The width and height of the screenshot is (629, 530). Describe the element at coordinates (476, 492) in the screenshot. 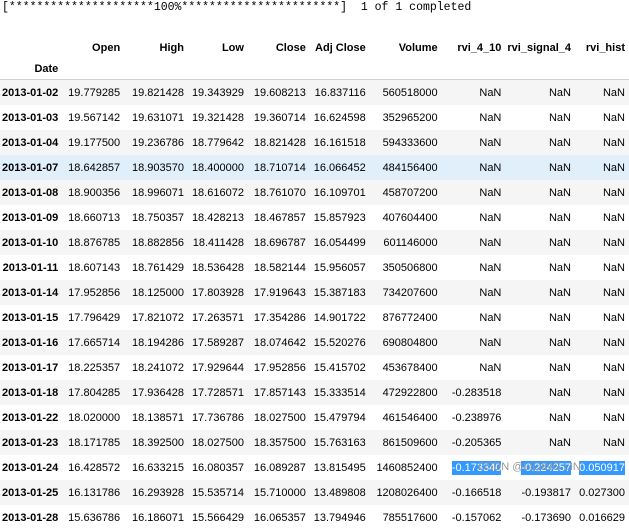

I see `table-cell: -0.166518` at that location.